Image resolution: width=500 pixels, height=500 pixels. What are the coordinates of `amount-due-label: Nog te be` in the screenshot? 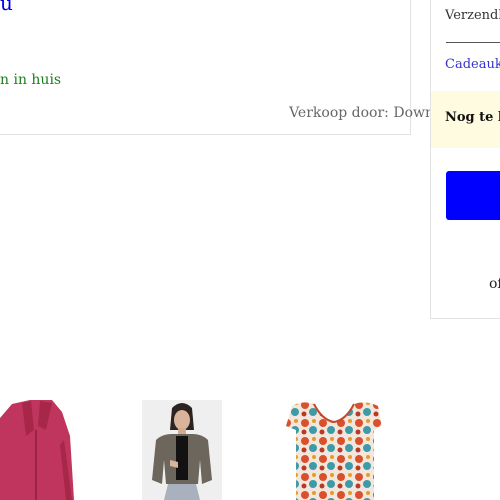 It's located at (472, 117).